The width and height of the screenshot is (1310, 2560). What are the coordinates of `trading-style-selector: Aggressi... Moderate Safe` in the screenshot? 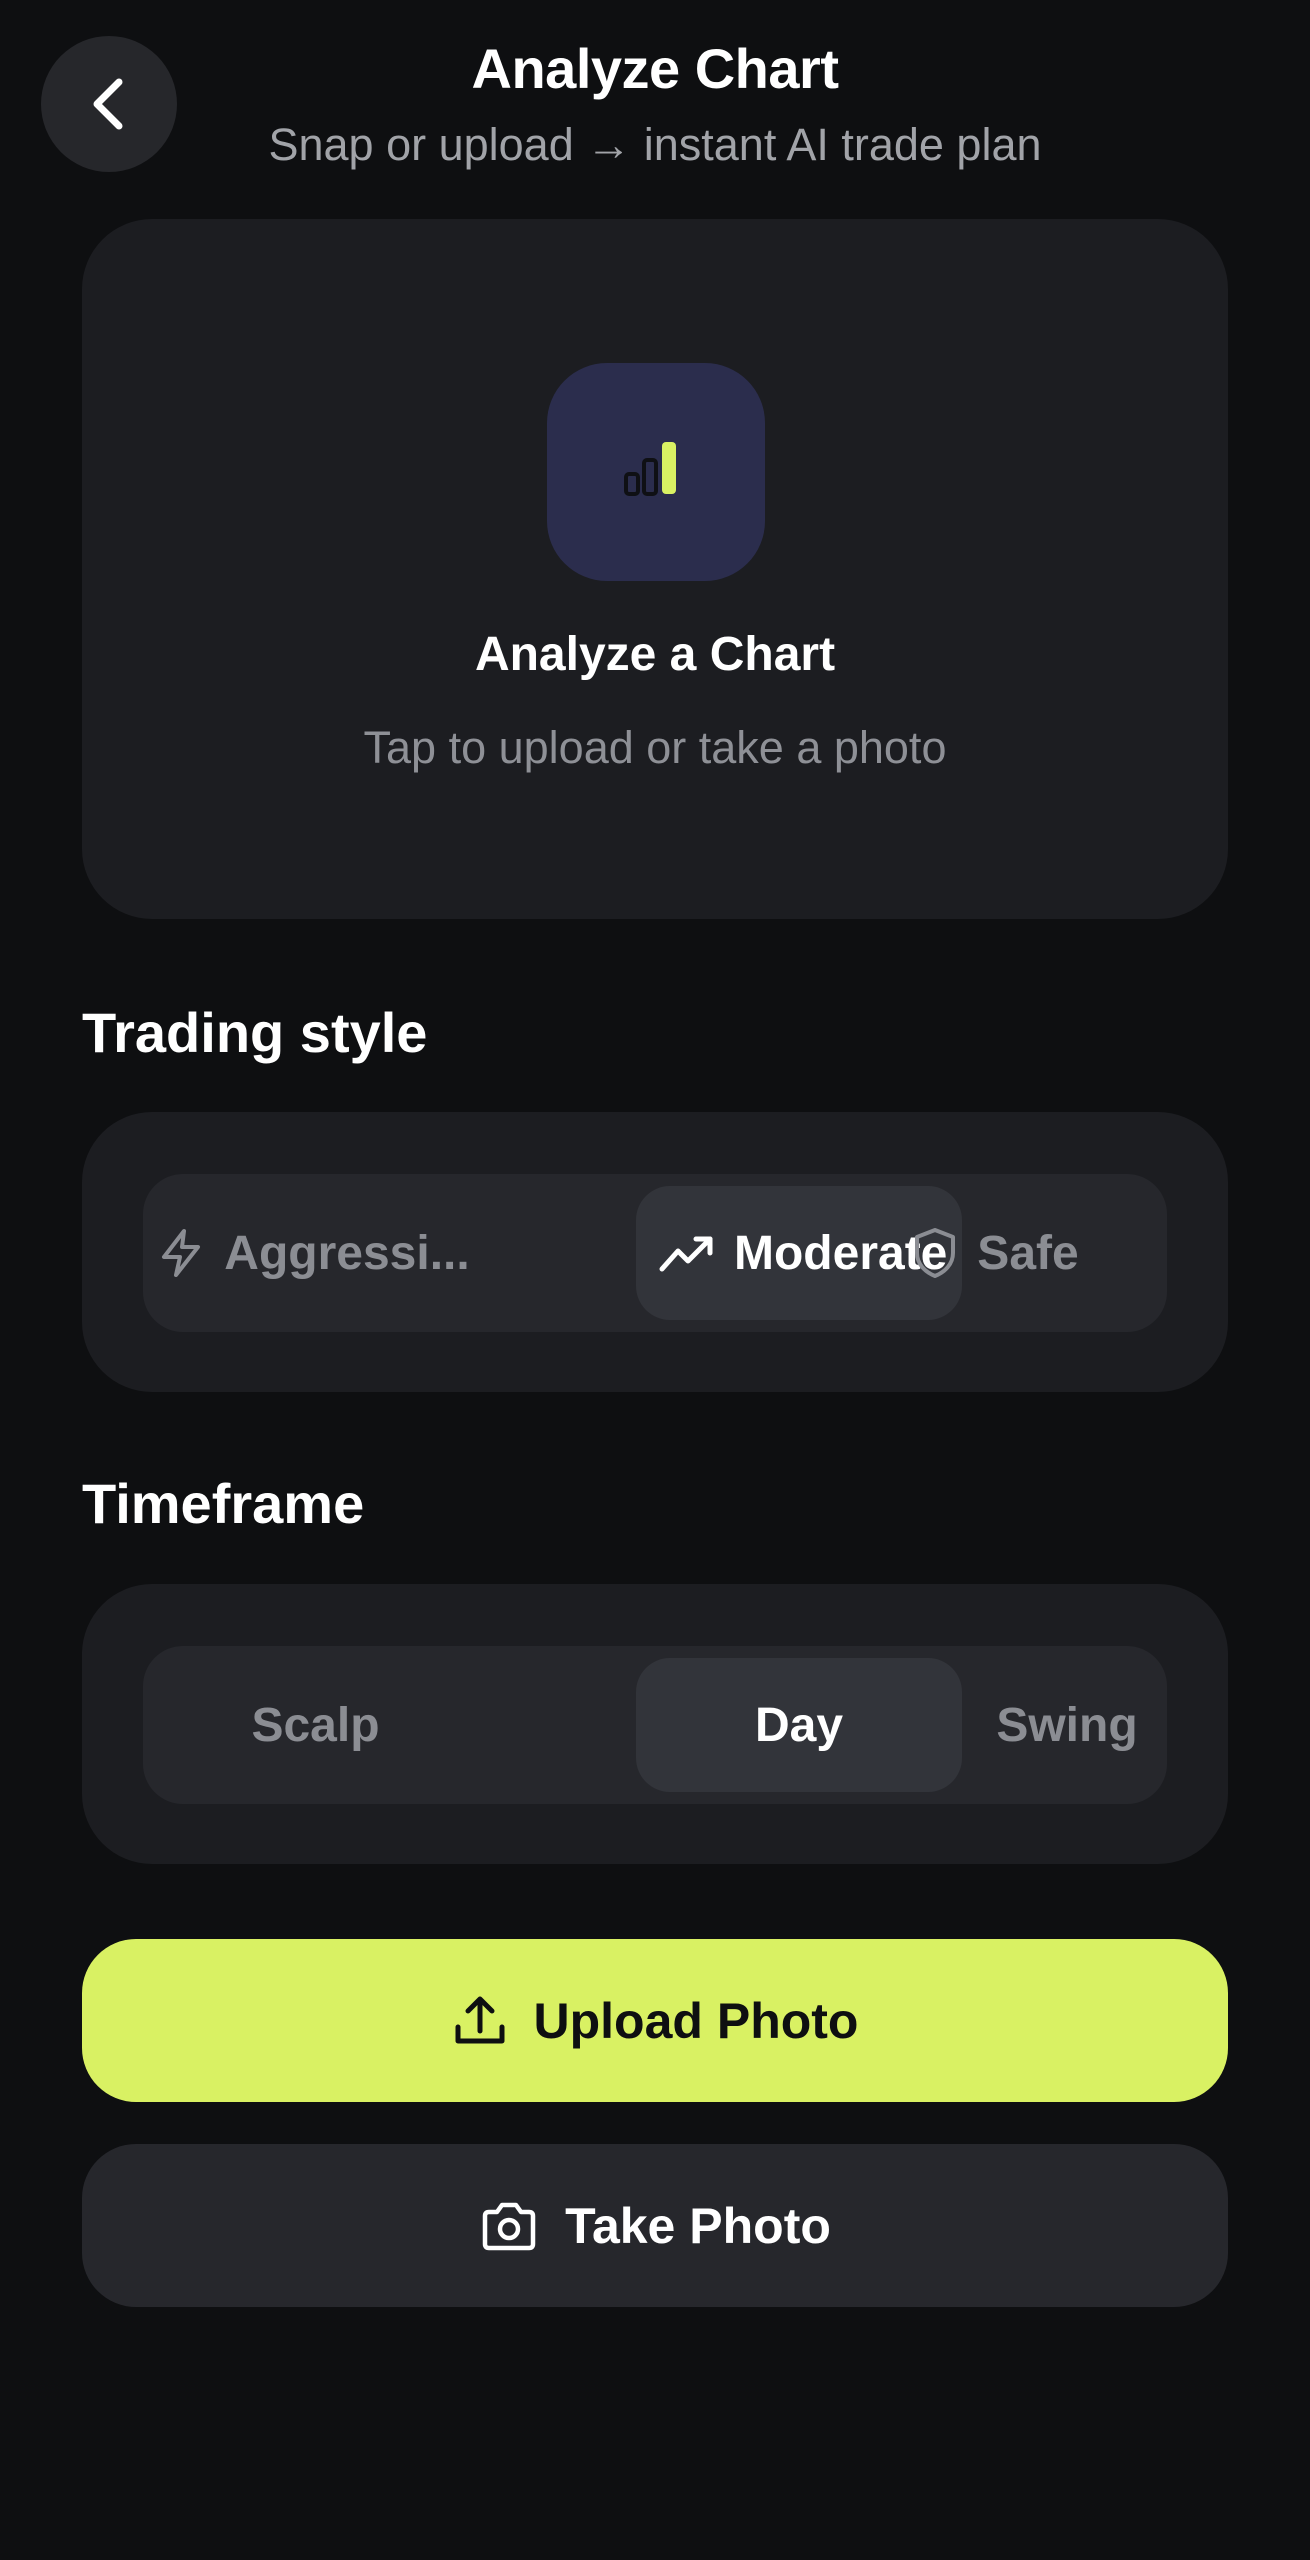 It's located at (655, 1253).